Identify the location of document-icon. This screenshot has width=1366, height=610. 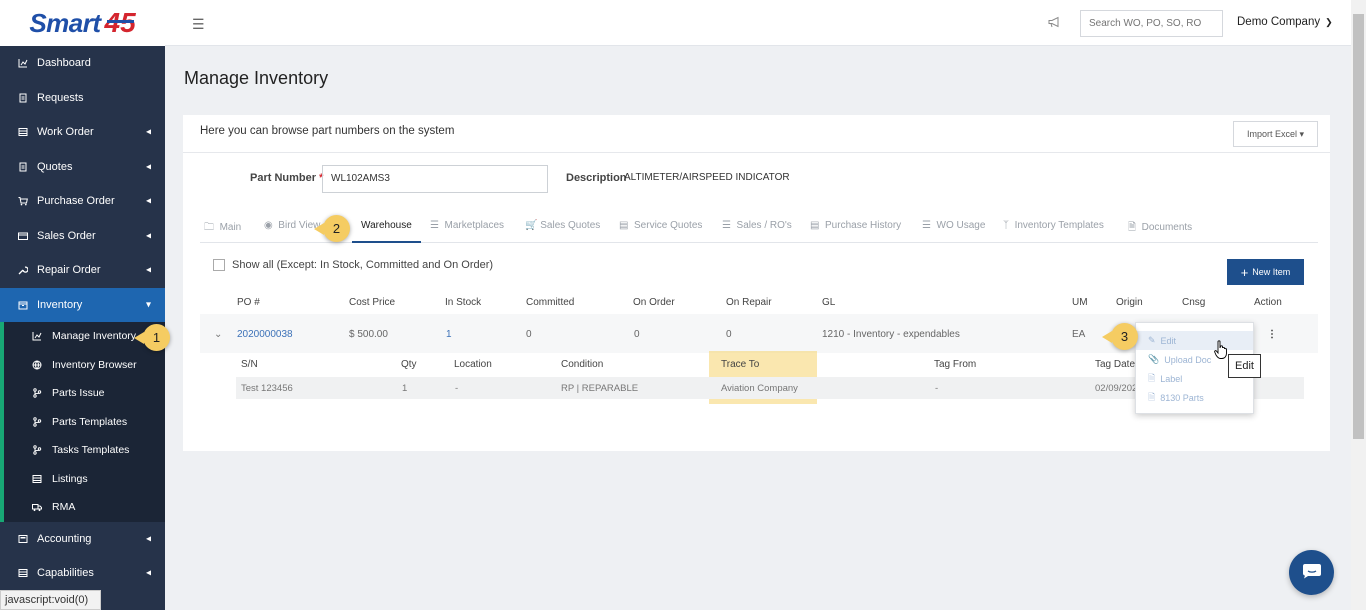
(23, 98).